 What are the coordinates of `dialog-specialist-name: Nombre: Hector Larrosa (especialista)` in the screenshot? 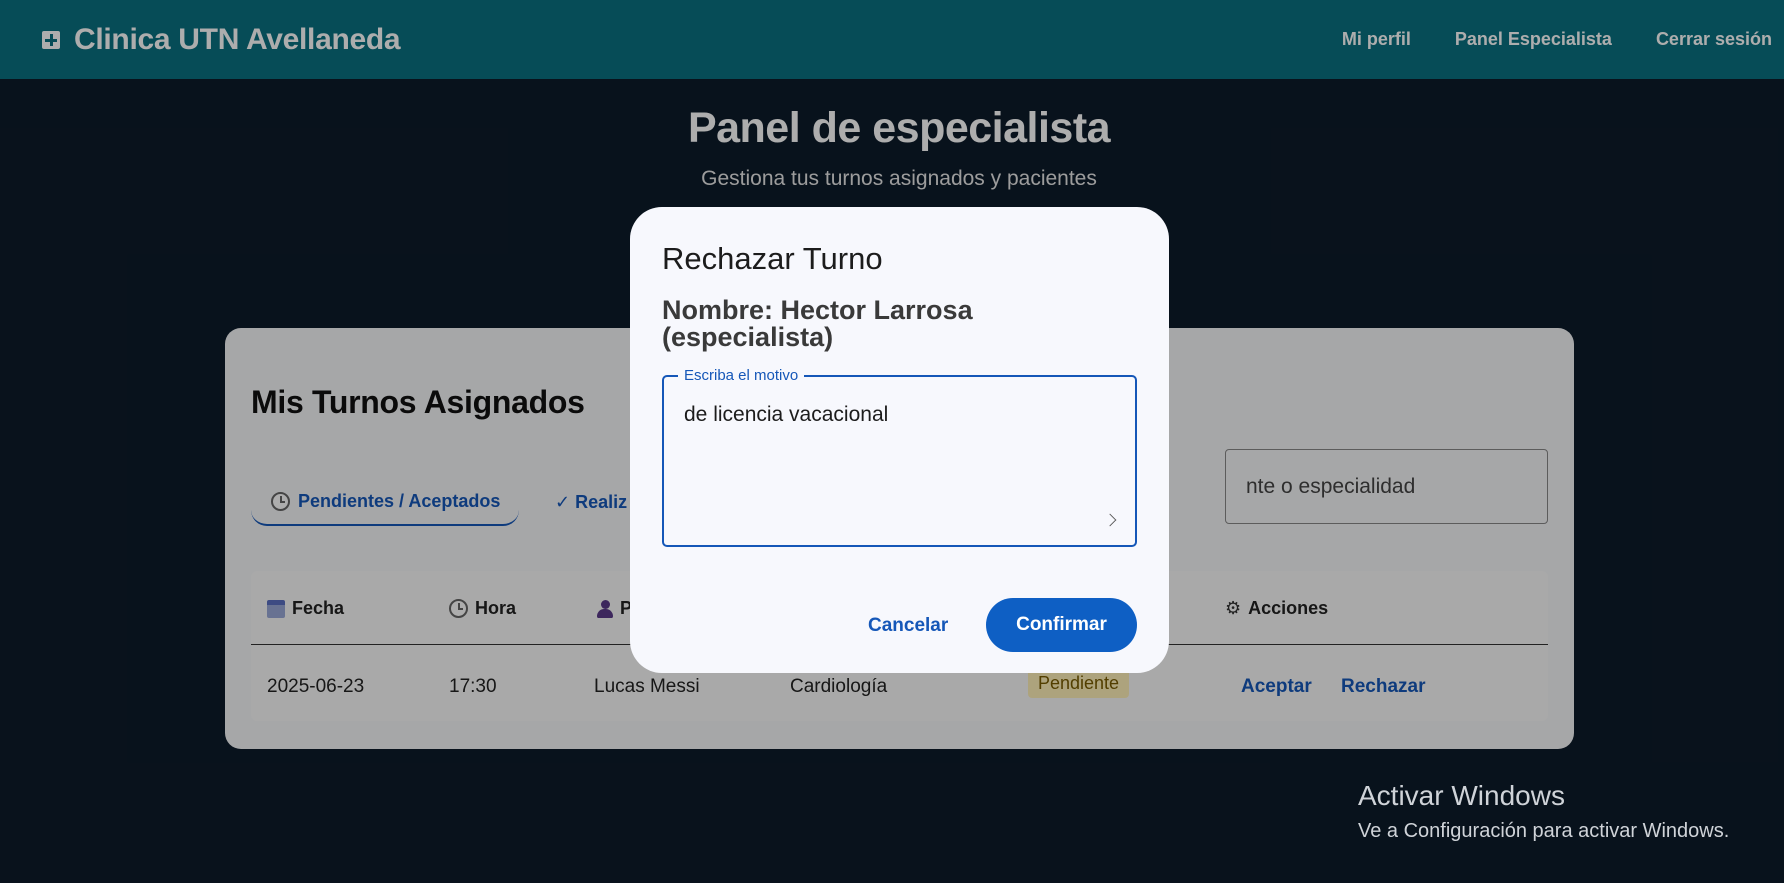 It's located at (817, 323).